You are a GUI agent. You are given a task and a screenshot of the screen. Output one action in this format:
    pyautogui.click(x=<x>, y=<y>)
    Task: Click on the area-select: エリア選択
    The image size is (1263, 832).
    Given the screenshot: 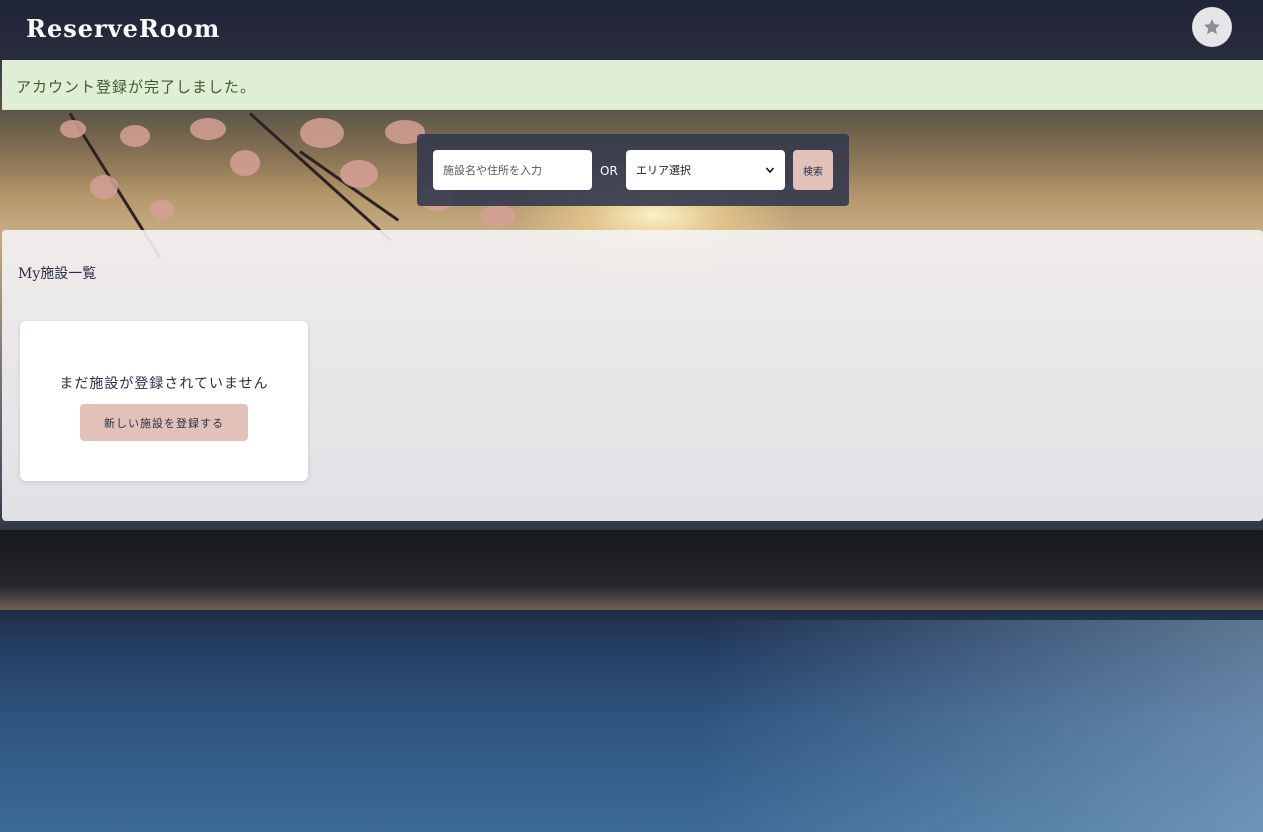 What is the action you would take?
    pyautogui.click(x=705, y=170)
    